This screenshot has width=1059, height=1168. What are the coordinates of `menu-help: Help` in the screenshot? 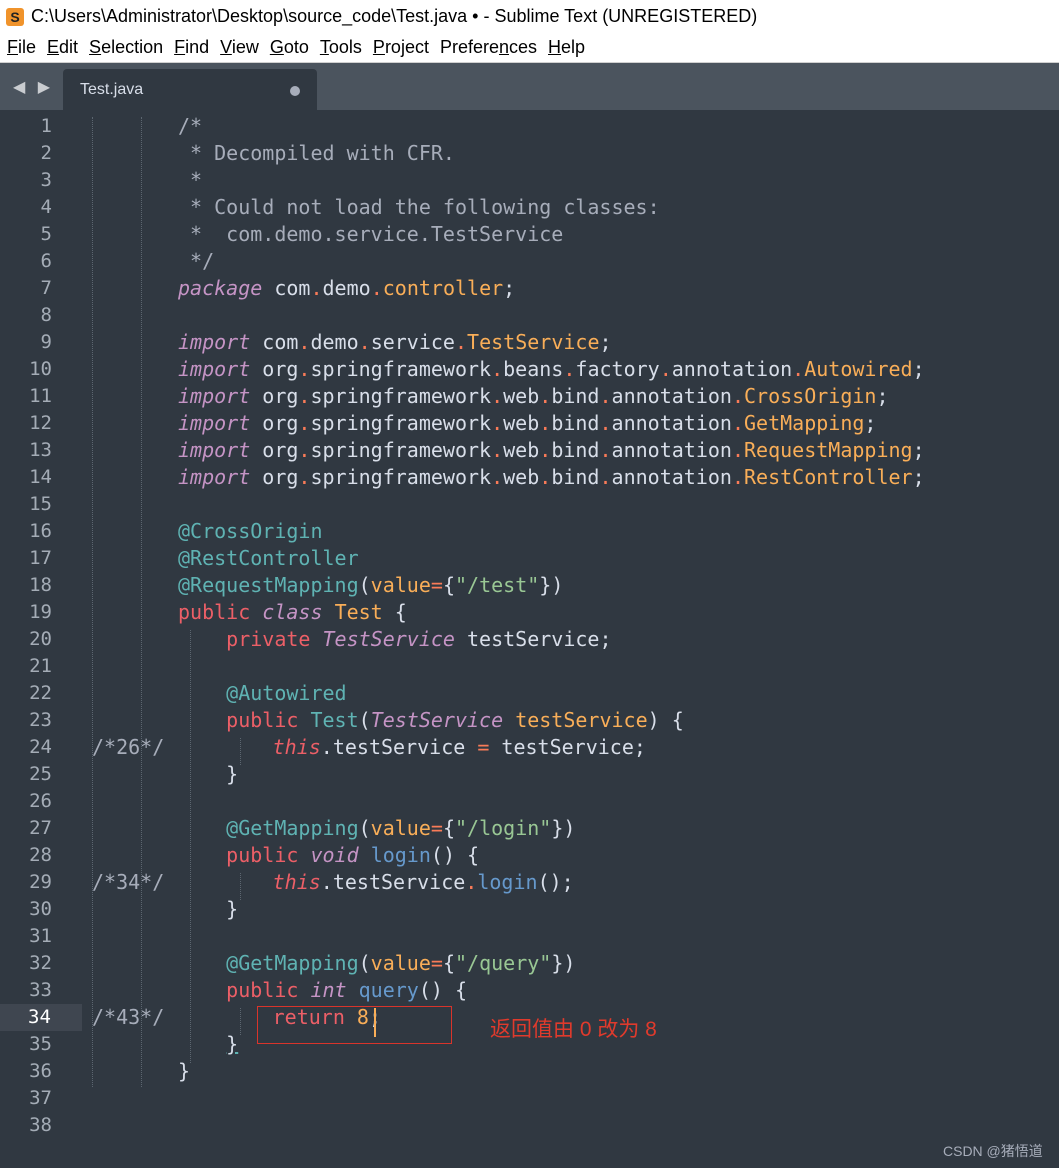 It's located at (566, 47).